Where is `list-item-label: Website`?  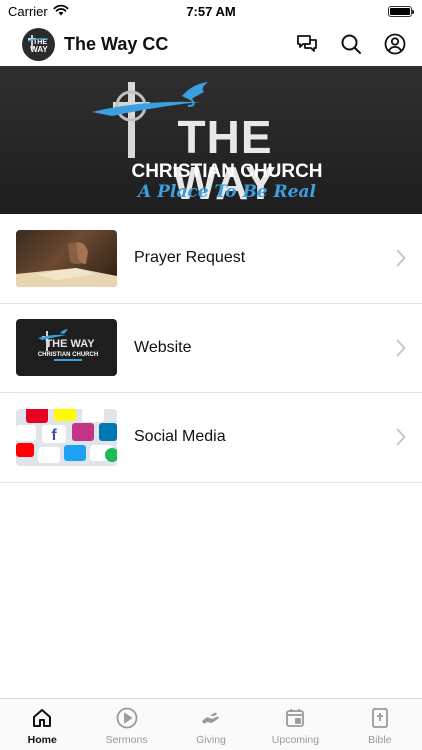 list-item-label: Website is located at coordinates (163, 347).